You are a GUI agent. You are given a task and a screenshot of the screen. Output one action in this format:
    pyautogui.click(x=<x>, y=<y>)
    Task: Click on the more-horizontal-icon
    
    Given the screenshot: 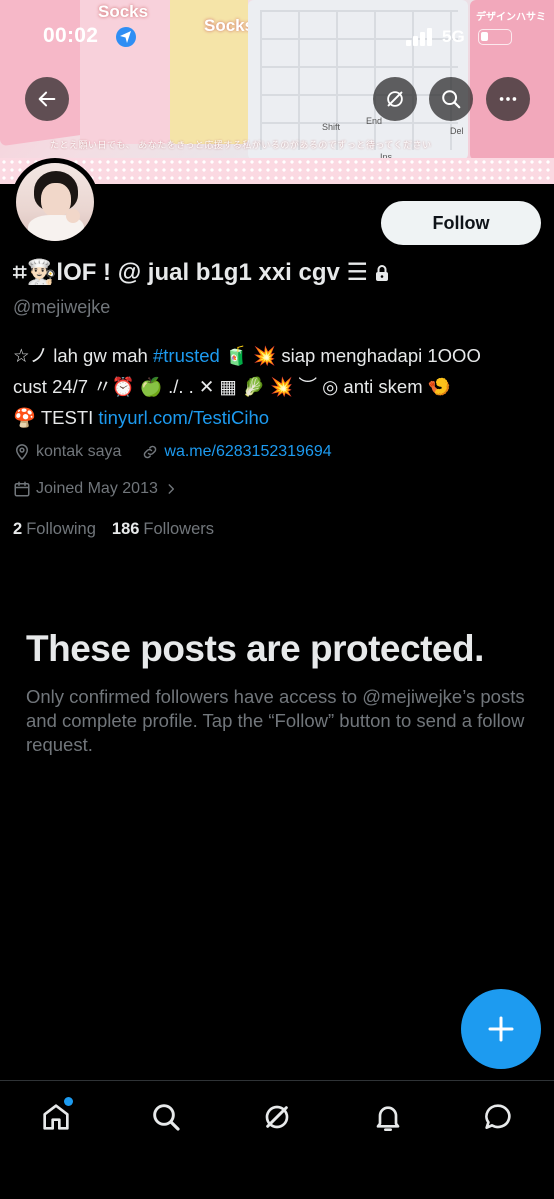 What is the action you would take?
    pyautogui.click(x=508, y=99)
    